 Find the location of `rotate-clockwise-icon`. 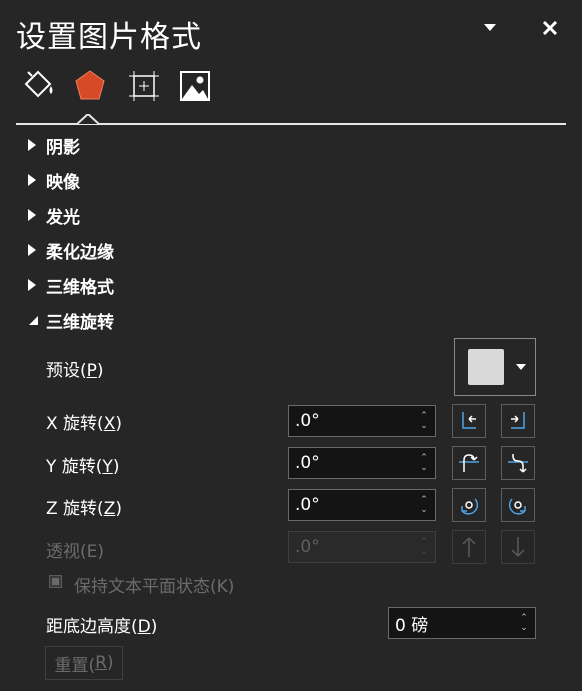

rotate-clockwise-icon is located at coordinates (517, 506).